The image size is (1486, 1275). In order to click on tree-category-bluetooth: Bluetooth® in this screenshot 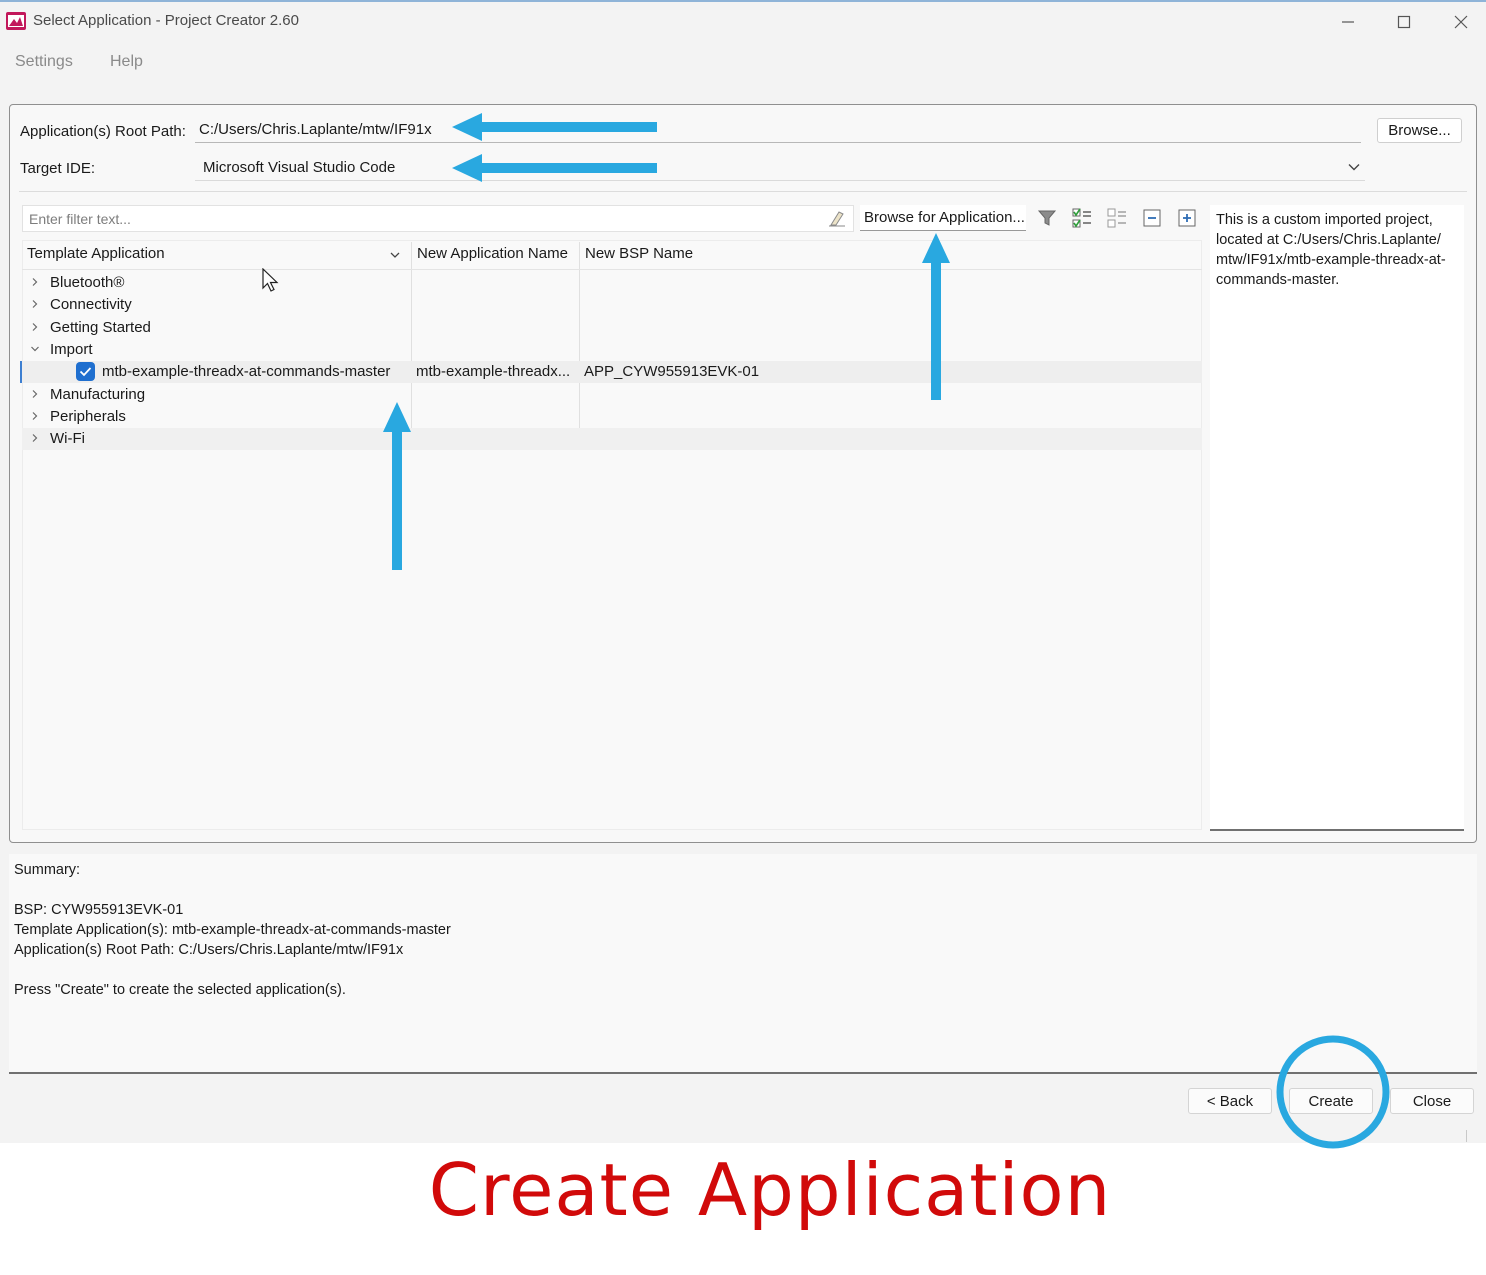, I will do `click(612, 283)`.